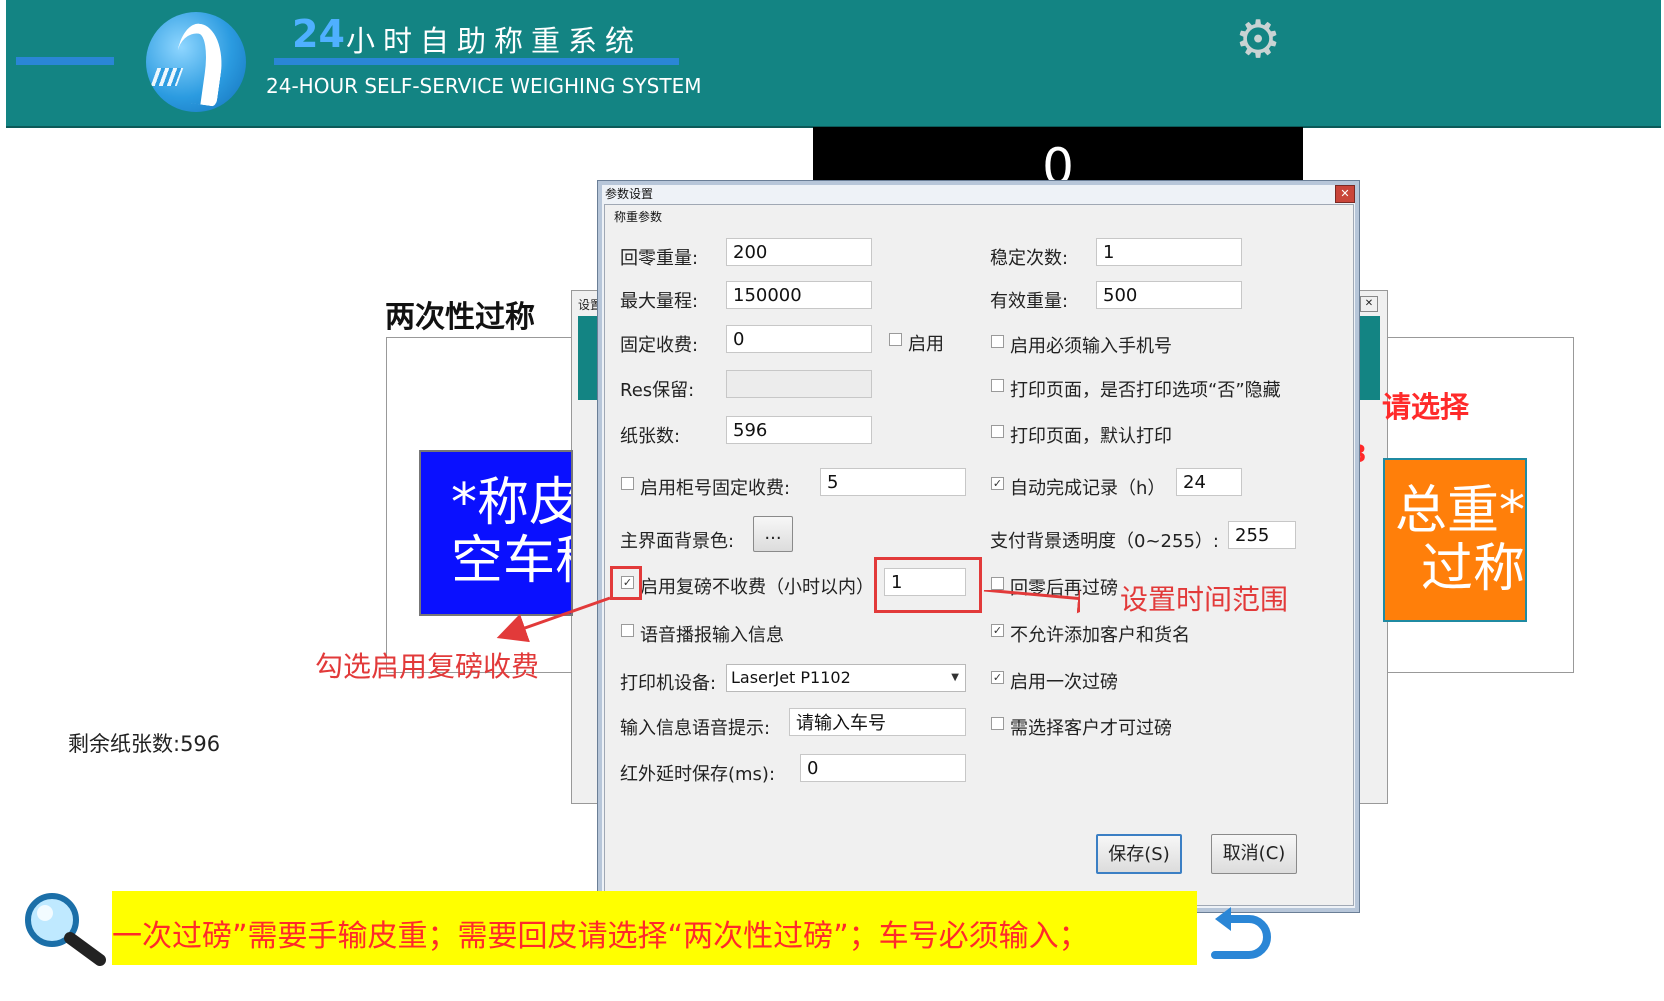  I want to click on auto-complete-input, so click(1209, 482).